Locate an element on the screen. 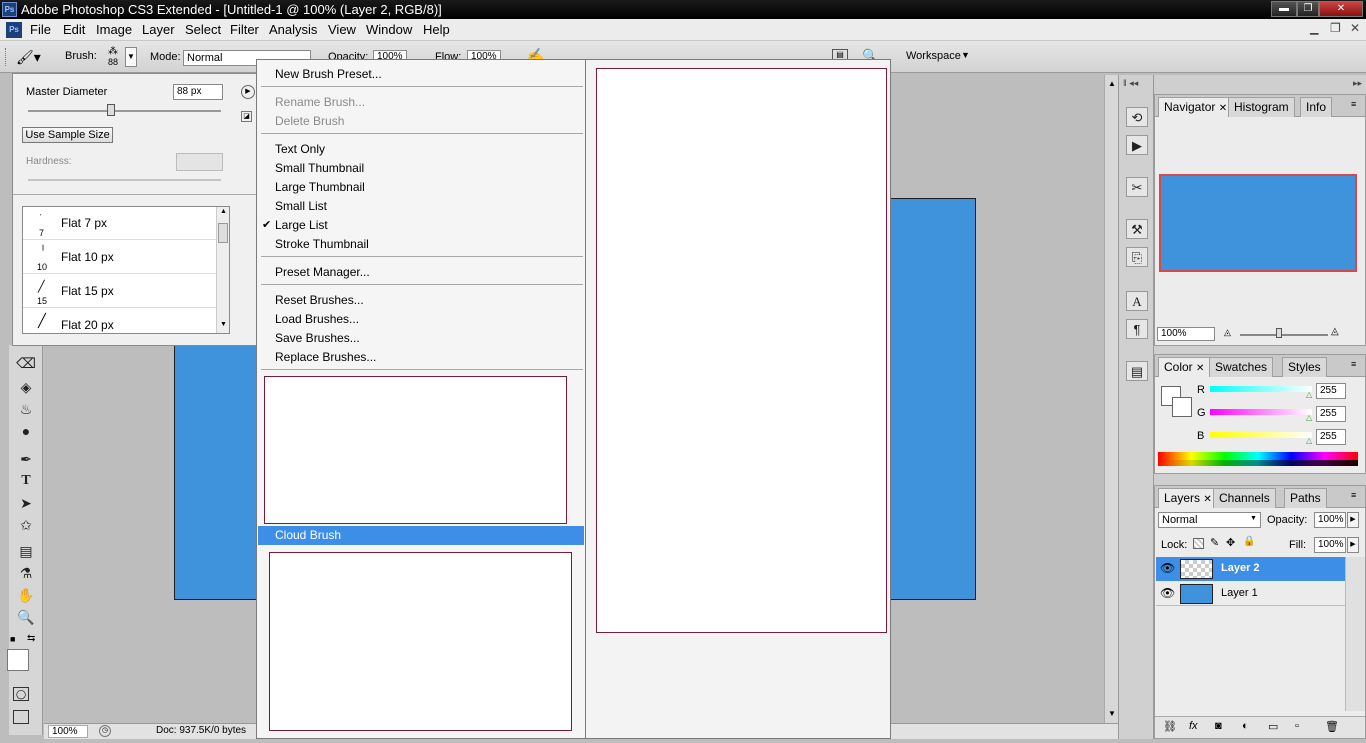 The height and width of the screenshot is (743, 1366). master-diameter-thumb is located at coordinates (111, 110).